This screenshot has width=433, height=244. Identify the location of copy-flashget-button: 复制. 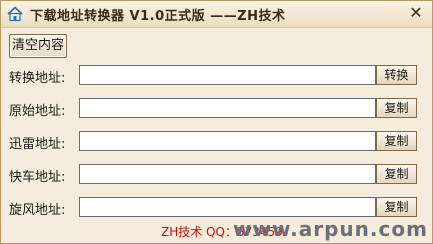
(396, 174).